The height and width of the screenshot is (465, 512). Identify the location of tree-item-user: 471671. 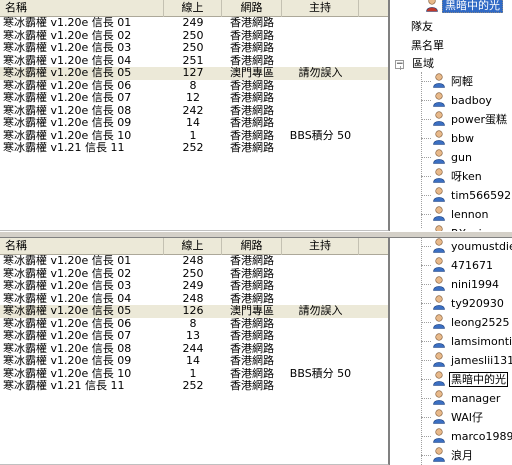
(463, 265).